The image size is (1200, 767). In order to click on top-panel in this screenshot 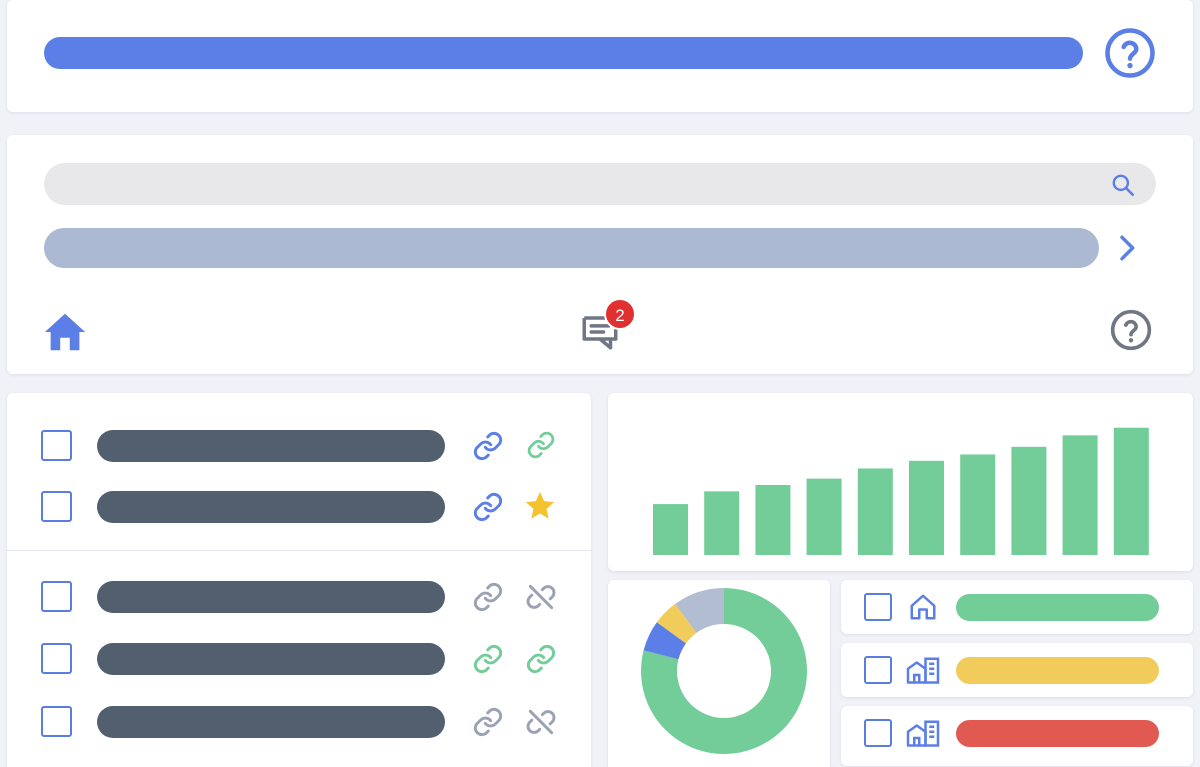, I will do `click(600, 56)`.